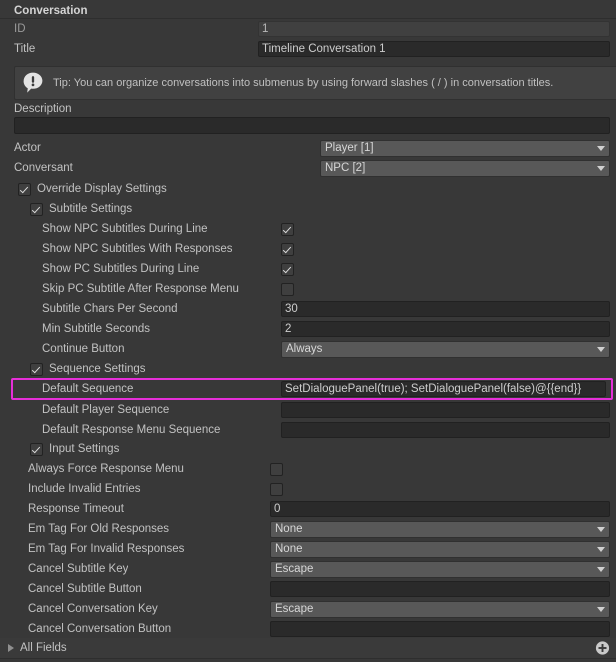 Image resolution: width=616 pixels, height=662 pixels. Describe the element at coordinates (287, 269) in the screenshot. I see `show-pc-subtitles-during-line-checkbox` at that location.